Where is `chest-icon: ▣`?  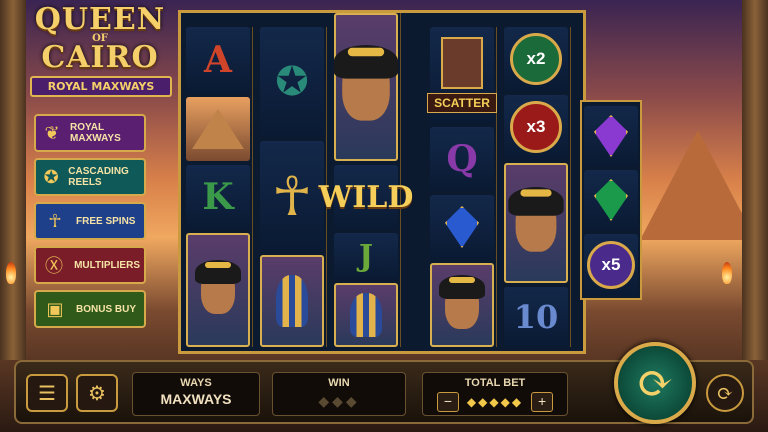
chest-icon: ▣ is located at coordinates (55, 309).